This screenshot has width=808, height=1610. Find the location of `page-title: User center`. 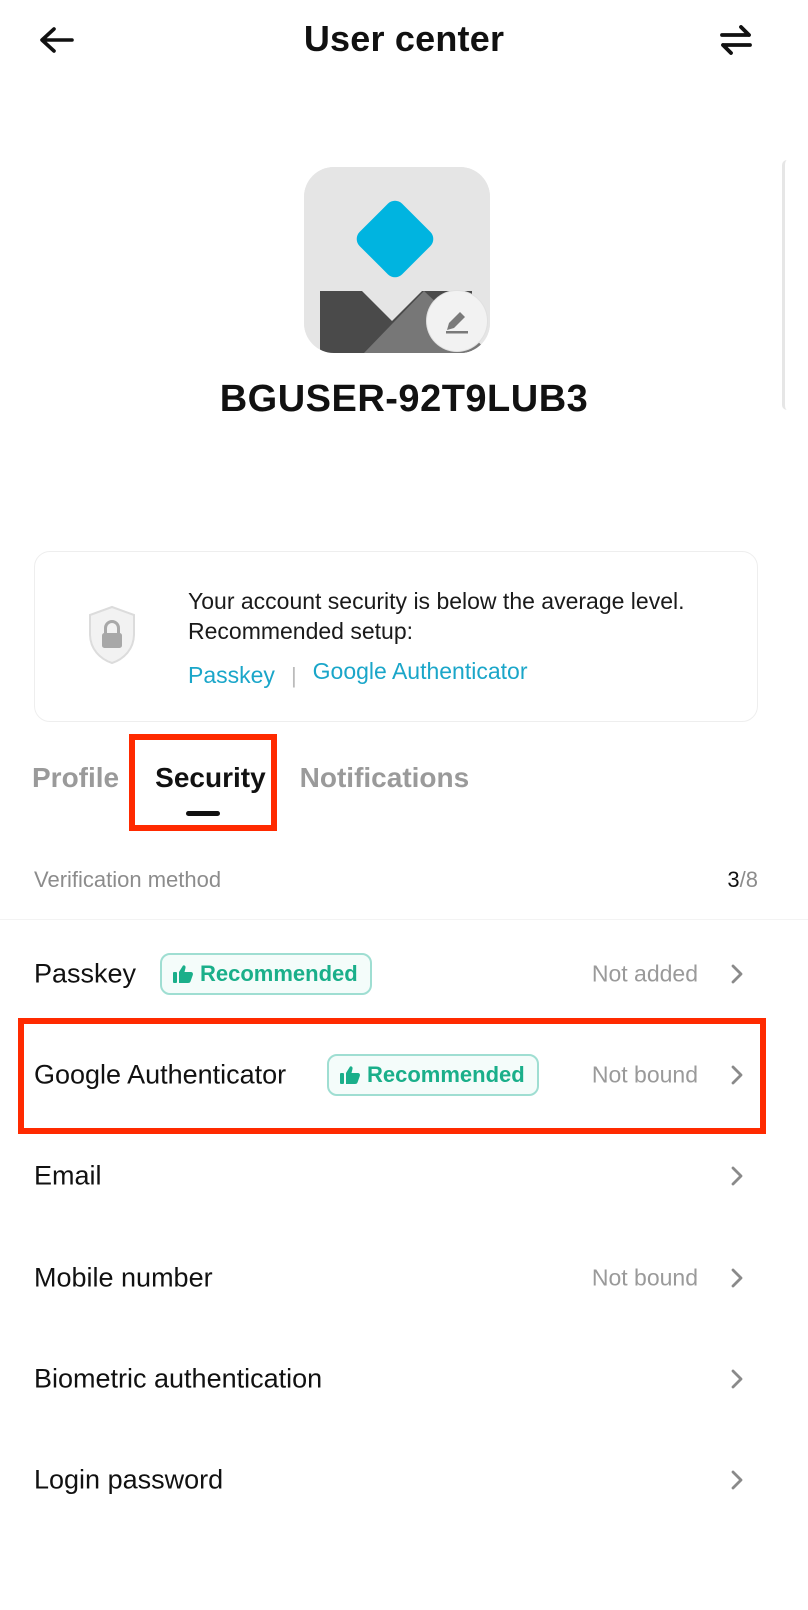

page-title: User center is located at coordinates (404, 38).